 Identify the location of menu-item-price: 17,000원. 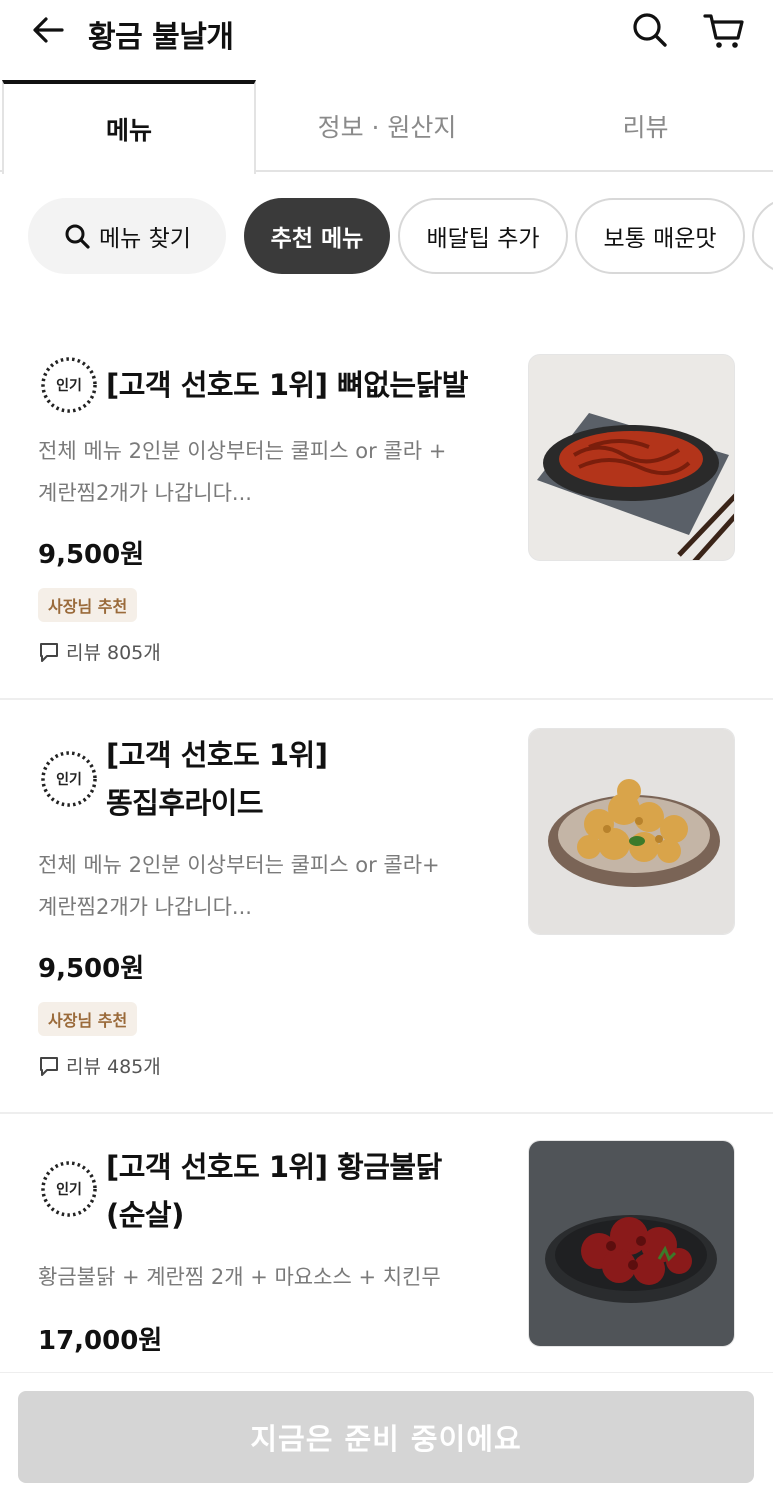
(100, 1341).